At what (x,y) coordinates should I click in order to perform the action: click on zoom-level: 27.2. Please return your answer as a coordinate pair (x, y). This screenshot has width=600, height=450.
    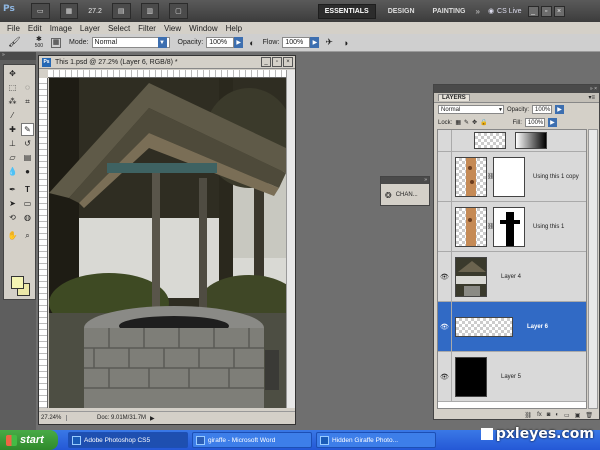
    Looking at the image, I should click on (95, 11).